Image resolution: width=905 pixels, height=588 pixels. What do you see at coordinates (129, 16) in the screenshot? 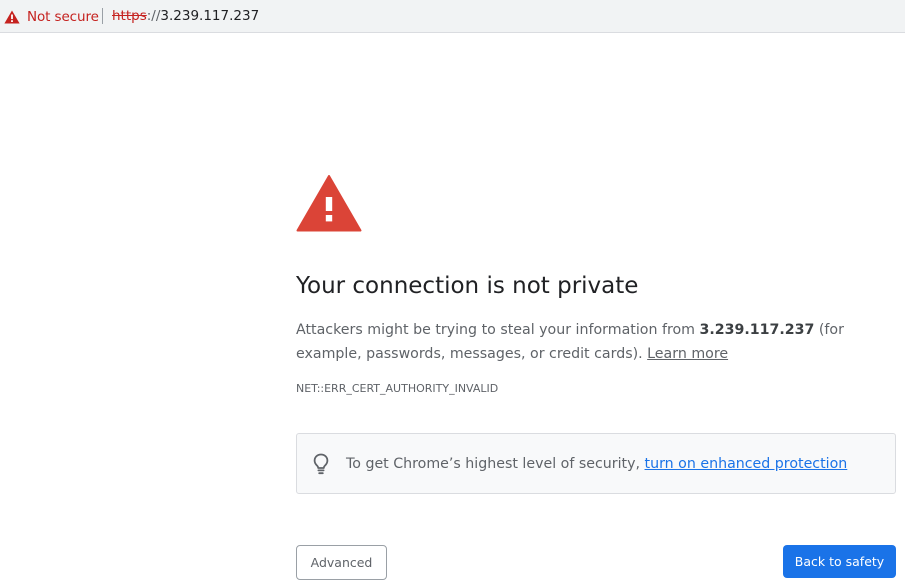
I see `url-scheme: https` at bounding box center [129, 16].